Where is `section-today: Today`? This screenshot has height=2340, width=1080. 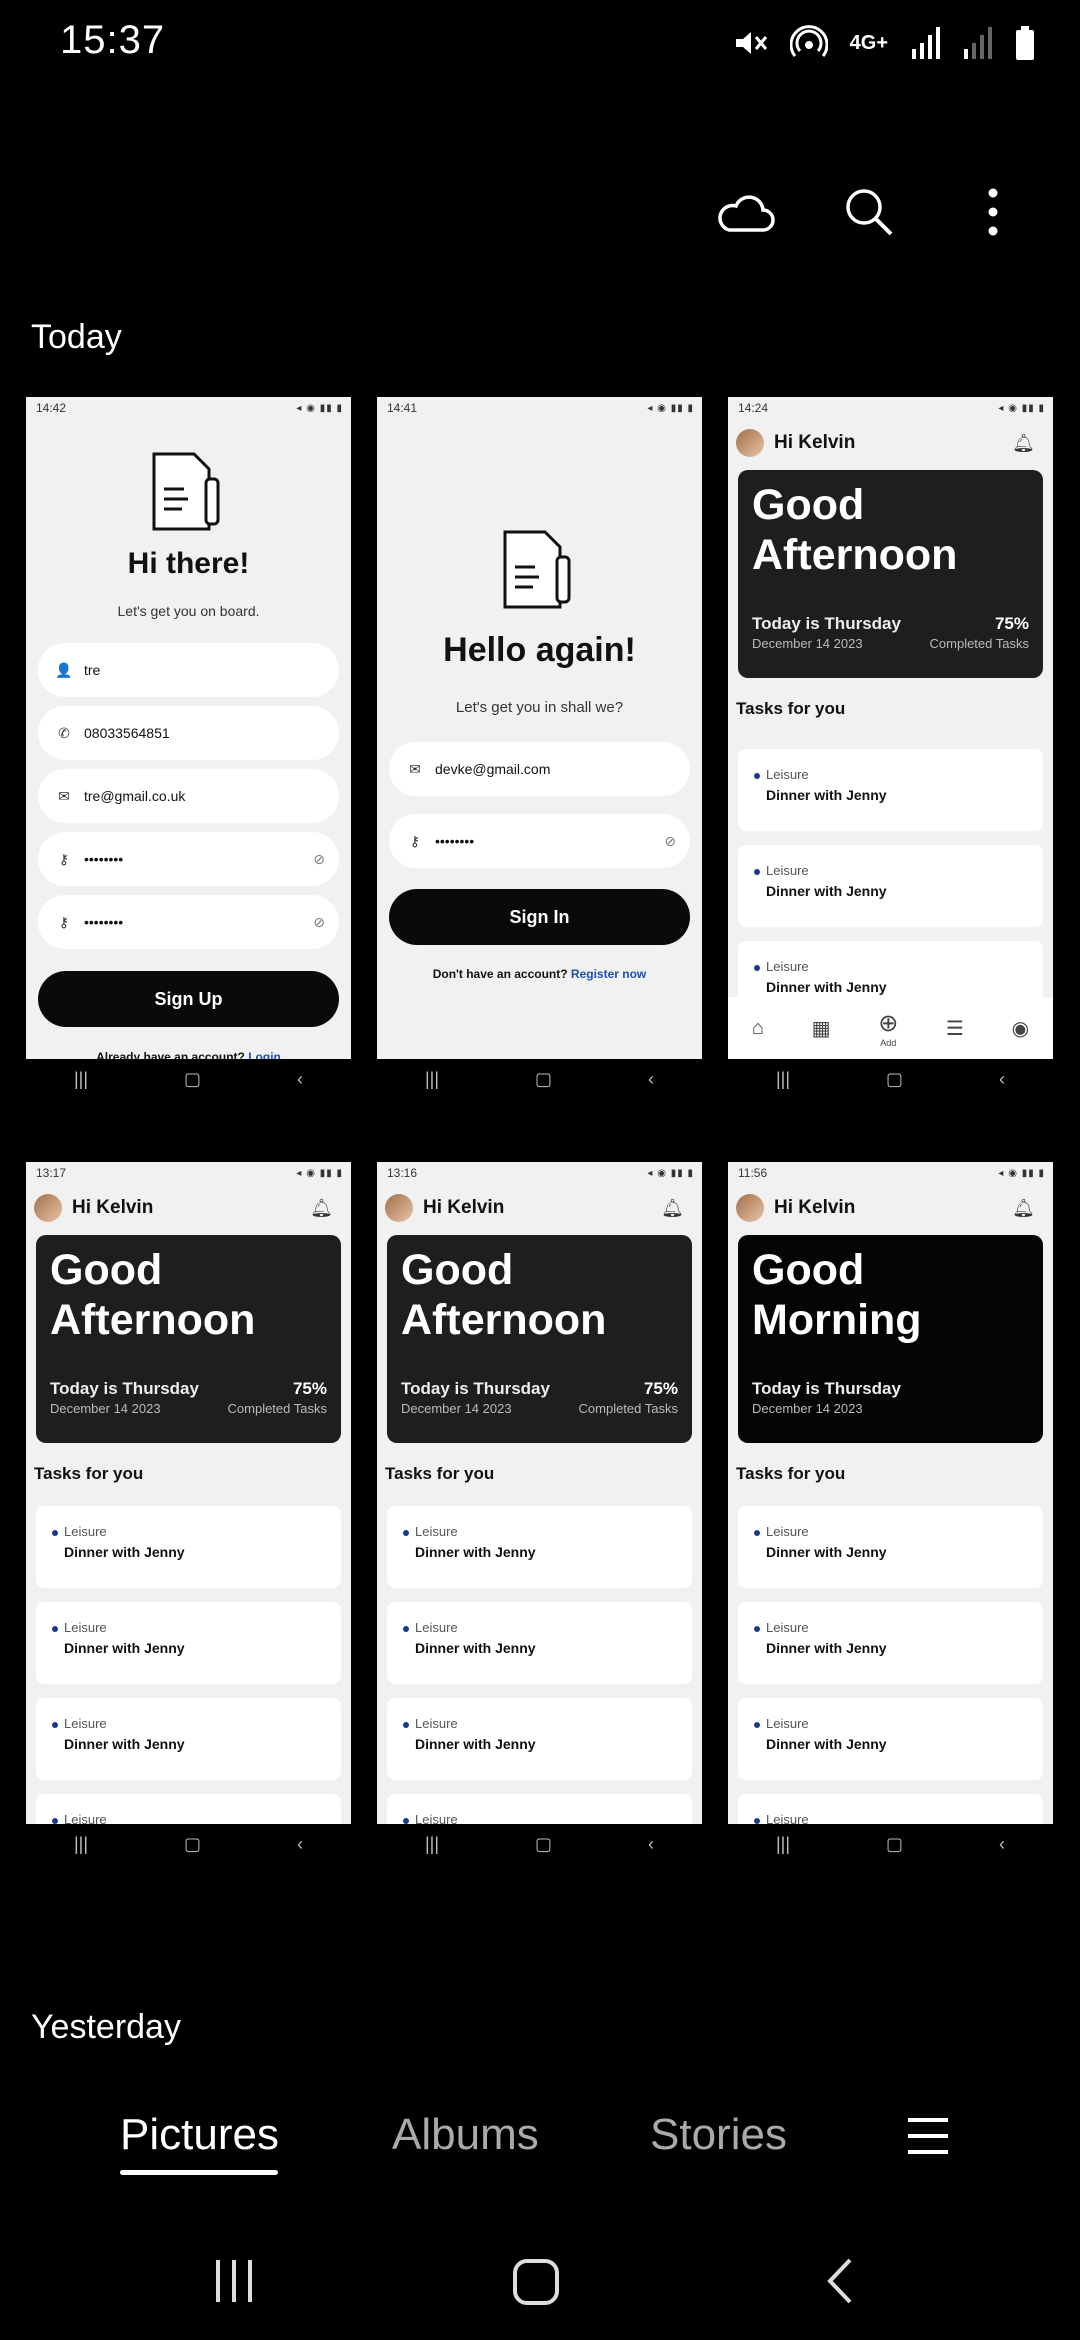
section-today: Today is located at coordinates (76, 337).